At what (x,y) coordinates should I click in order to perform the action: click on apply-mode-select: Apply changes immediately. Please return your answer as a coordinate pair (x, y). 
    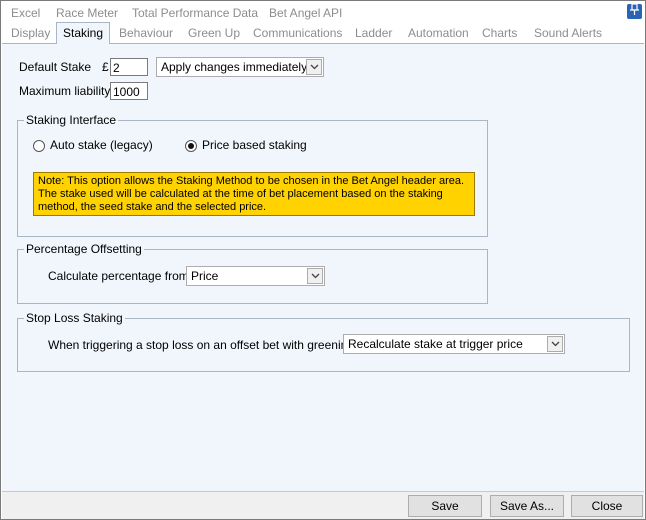
    Looking at the image, I should click on (240, 67).